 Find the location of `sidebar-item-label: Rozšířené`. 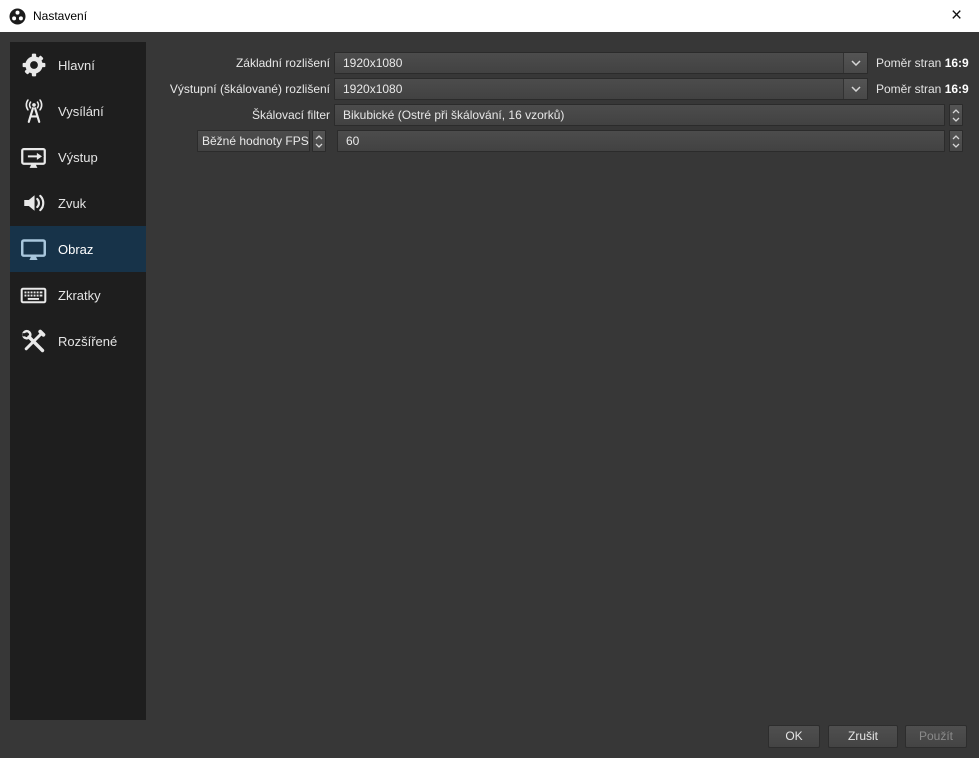

sidebar-item-label: Rozšířené is located at coordinates (88, 341).